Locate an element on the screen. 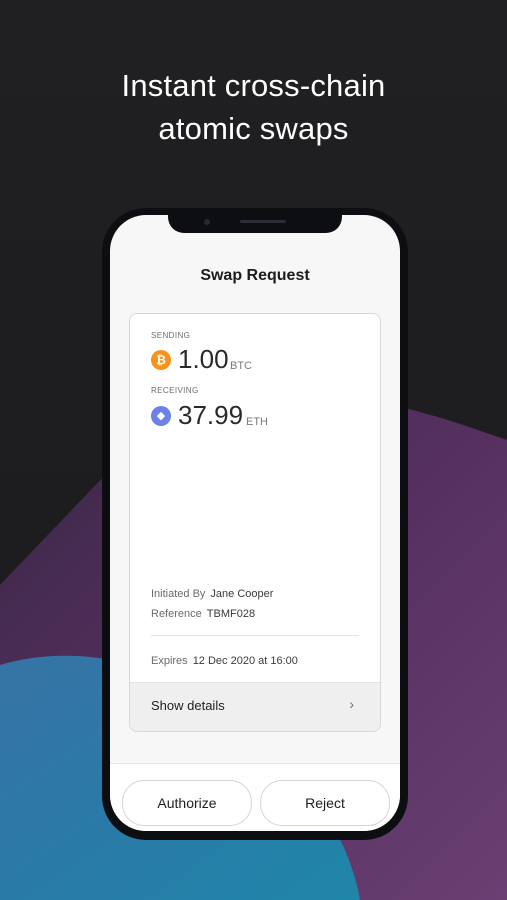 The height and width of the screenshot is (900, 507). show-details-button: Show details › is located at coordinates (255, 706).